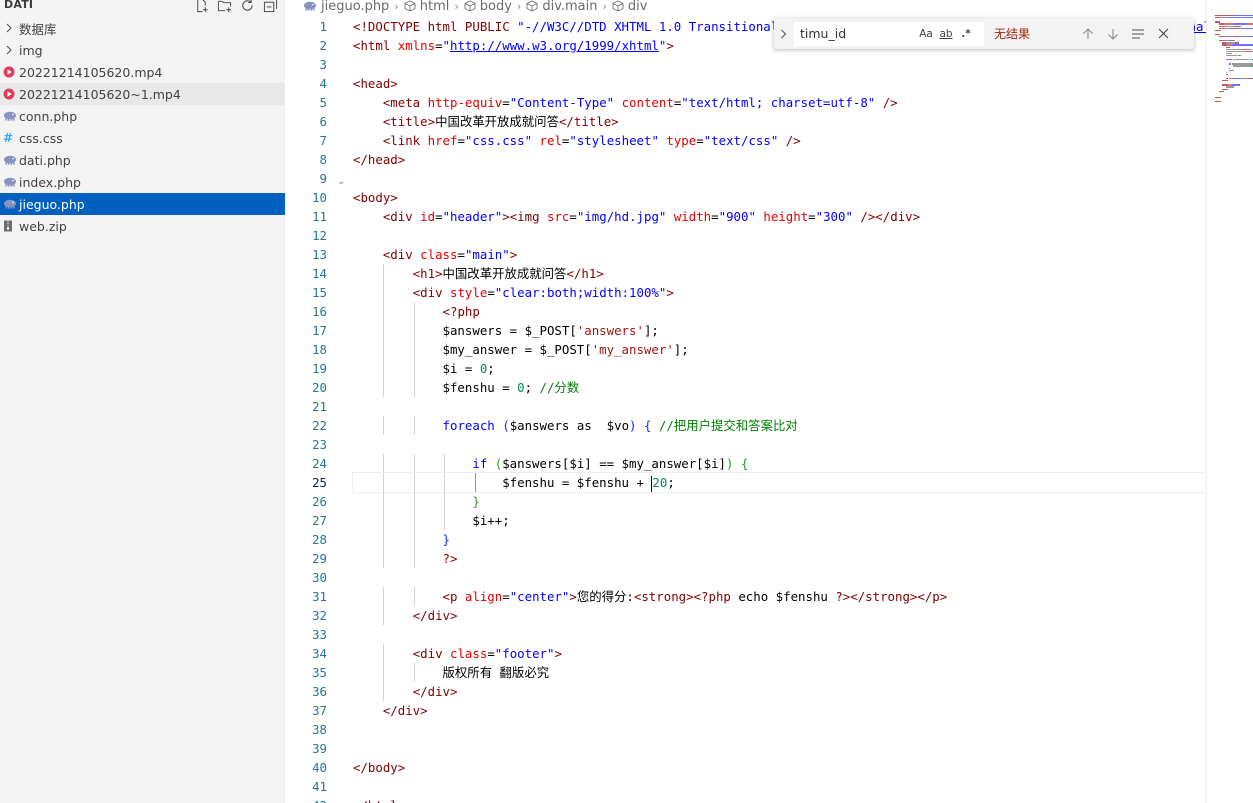 The height and width of the screenshot is (803, 1253). I want to click on breadcrumb-item: body, so click(488, 7).